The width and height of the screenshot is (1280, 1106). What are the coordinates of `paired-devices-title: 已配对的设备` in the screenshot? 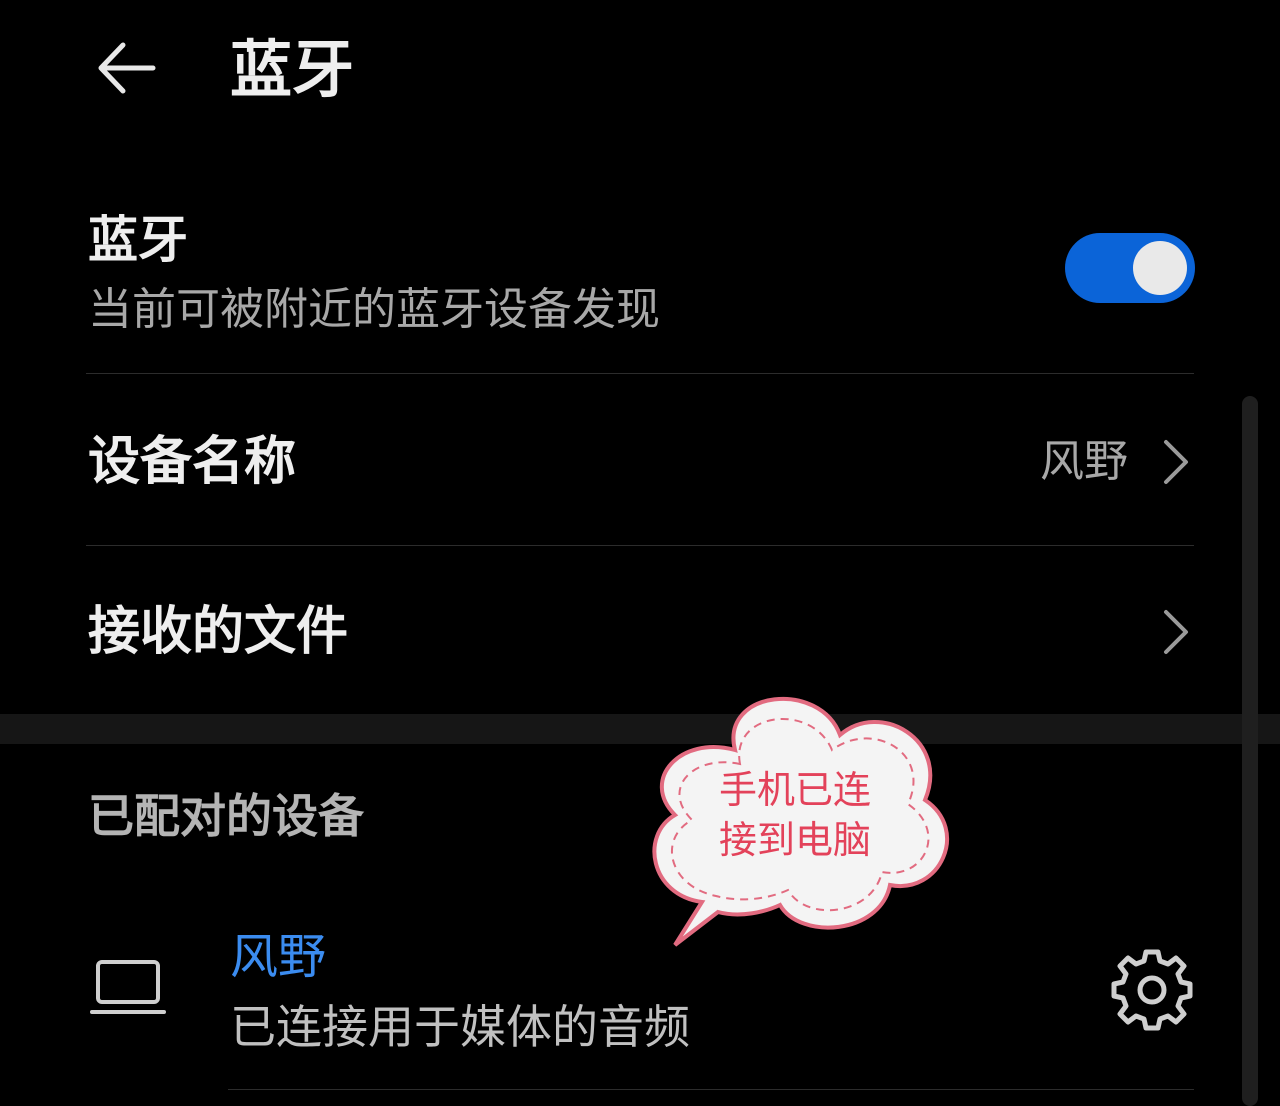 It's located at (226, 816).